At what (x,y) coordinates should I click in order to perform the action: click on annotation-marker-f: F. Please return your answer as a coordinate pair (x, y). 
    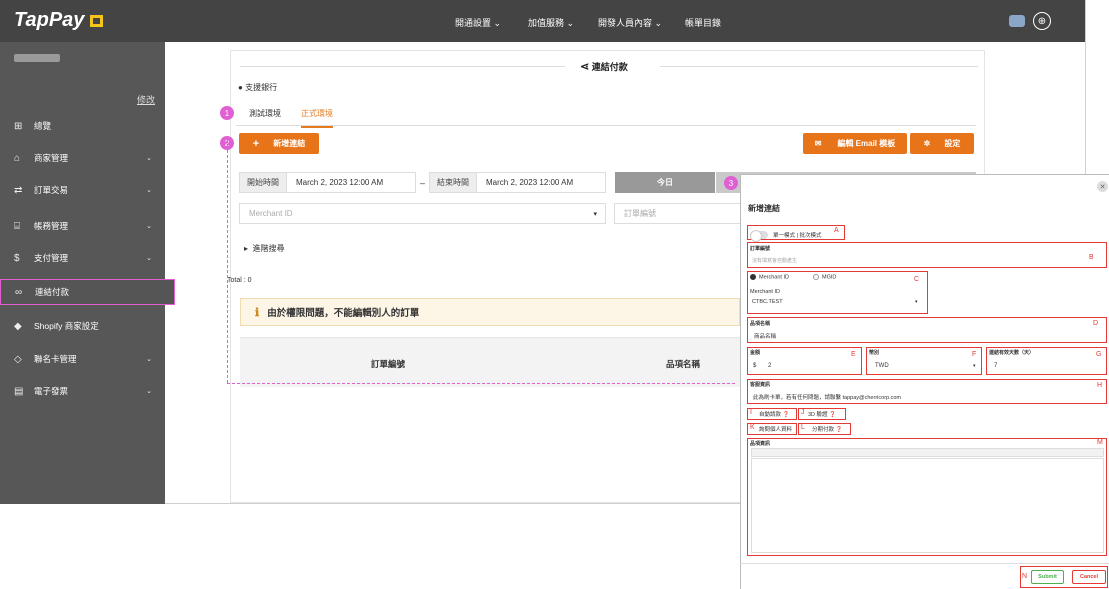
    Looking at the image, I should click on (974, 354).